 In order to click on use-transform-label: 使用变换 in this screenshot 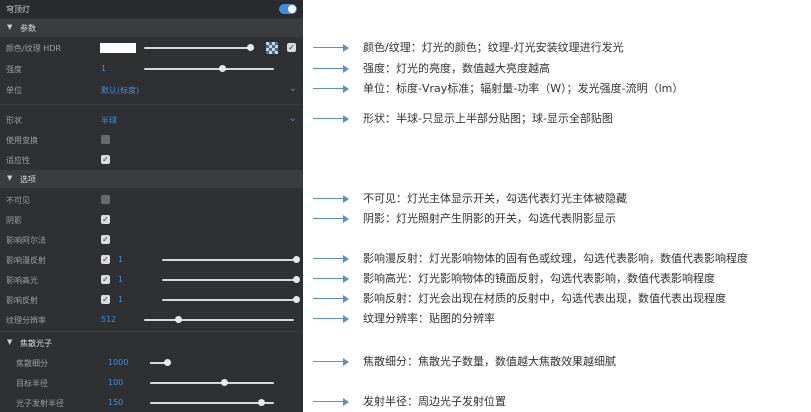, I will do `click(22, 140)`.